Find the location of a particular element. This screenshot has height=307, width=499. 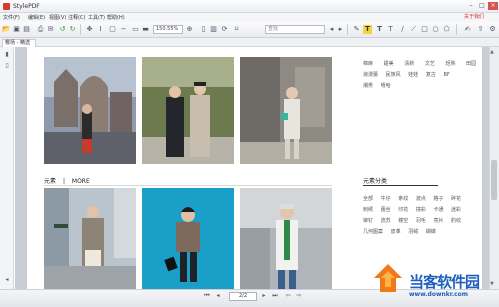

saveas-icon: ▤ is located at coordinates (26, 29).